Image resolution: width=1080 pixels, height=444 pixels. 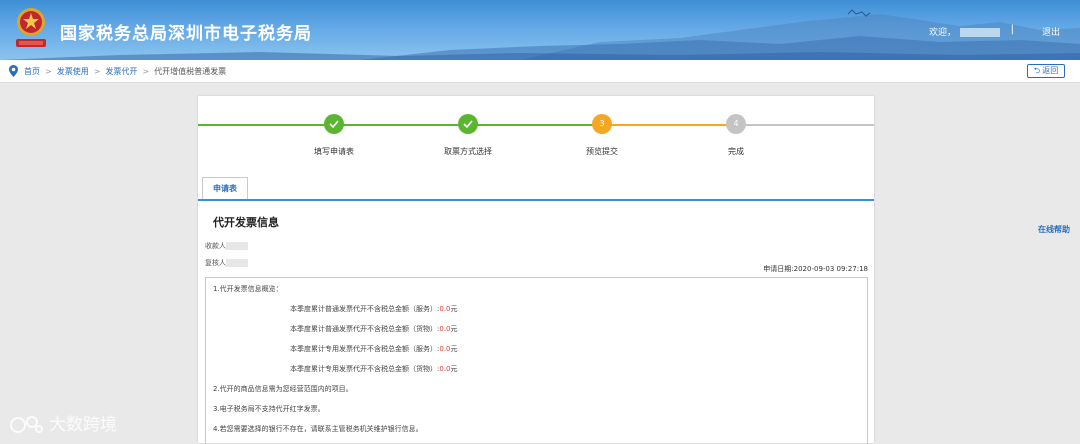 What do you see at coordinates (365, 369) in the screenshot?
I see `quarter-item-4-label: 本季度累计专用发票代开不含税总金额（货物）:` at bounding box center [365, 369].